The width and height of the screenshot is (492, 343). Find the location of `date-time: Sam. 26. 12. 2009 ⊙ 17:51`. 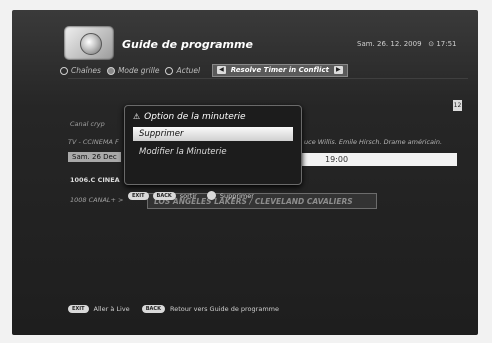

date-time: Sam. 26. 12. 2009 ⊙ 17:51 is located at coordinates (407, 44).